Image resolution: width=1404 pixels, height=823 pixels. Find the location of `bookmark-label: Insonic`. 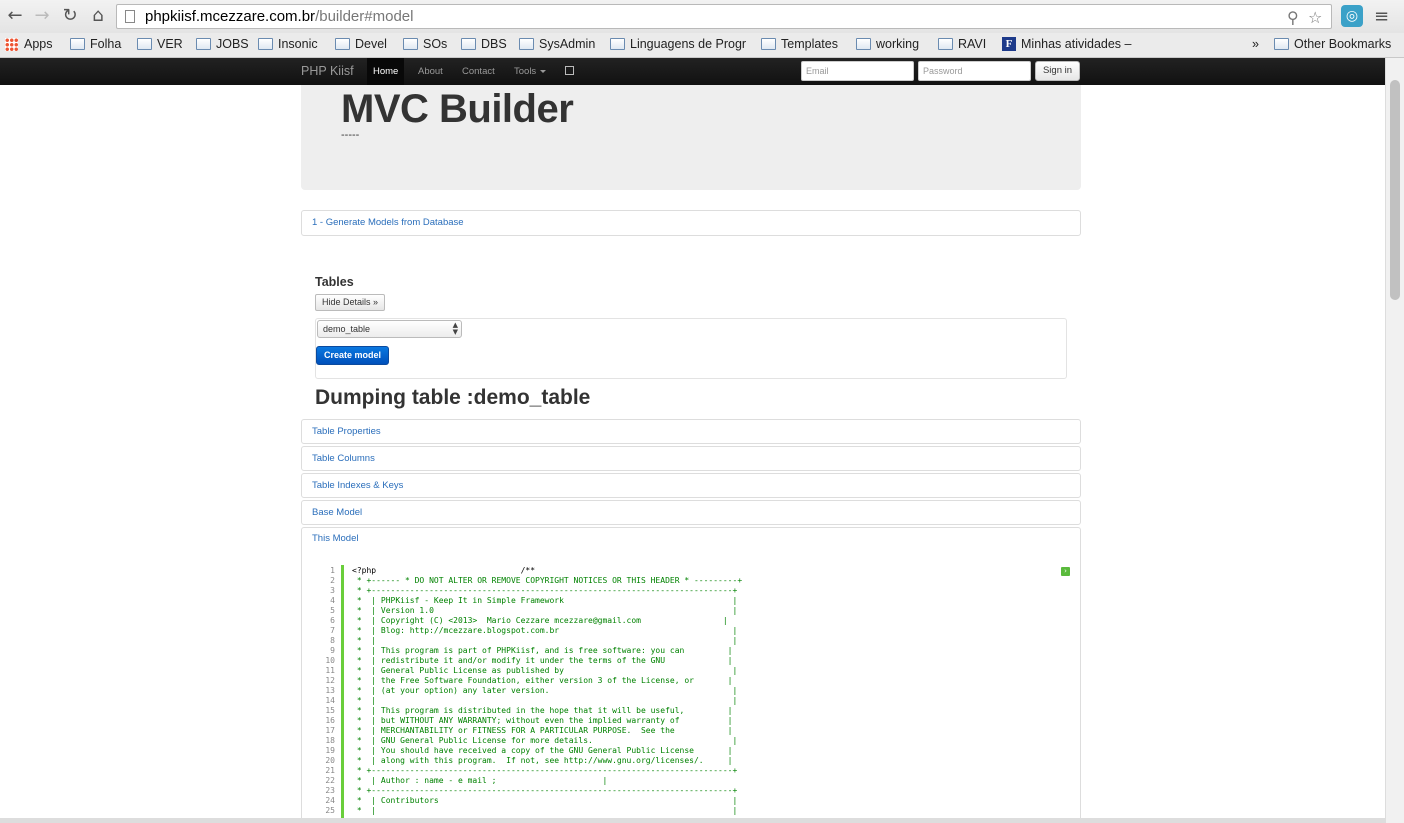

bookmark-label: Insonic is located at coordinates (298, 44).